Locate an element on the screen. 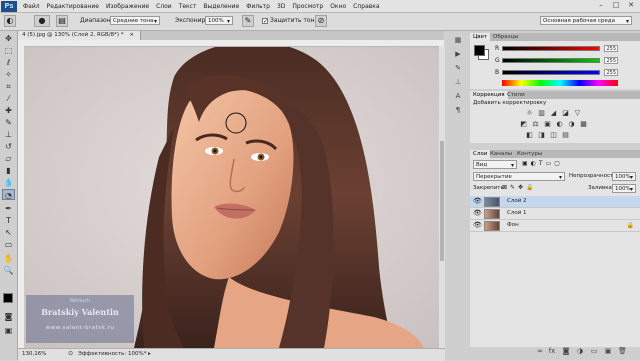  menu-view: Просмотр is located at coordinates (307, 6).